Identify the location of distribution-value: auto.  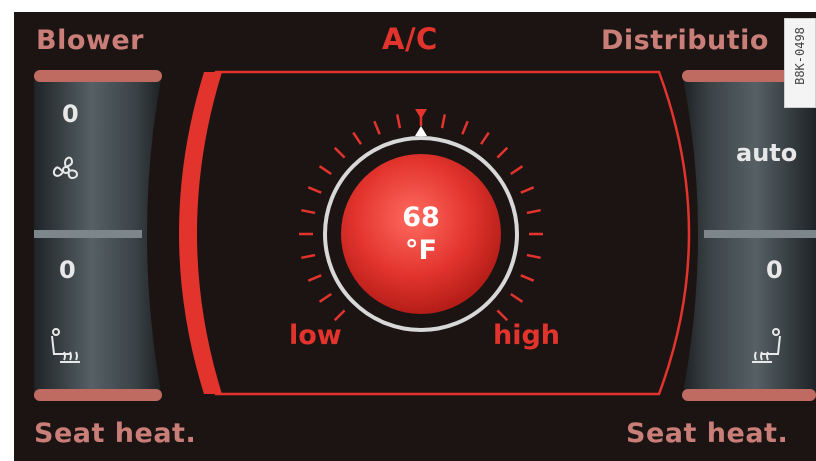
(767, 153).